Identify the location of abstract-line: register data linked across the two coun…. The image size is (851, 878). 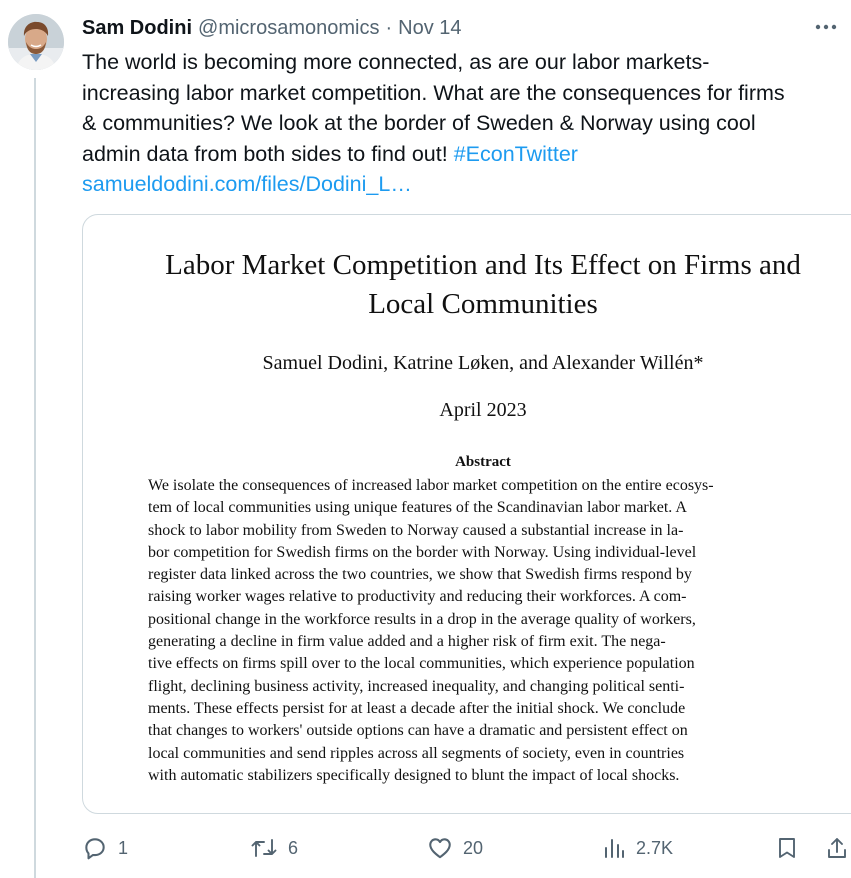
(420, 575).